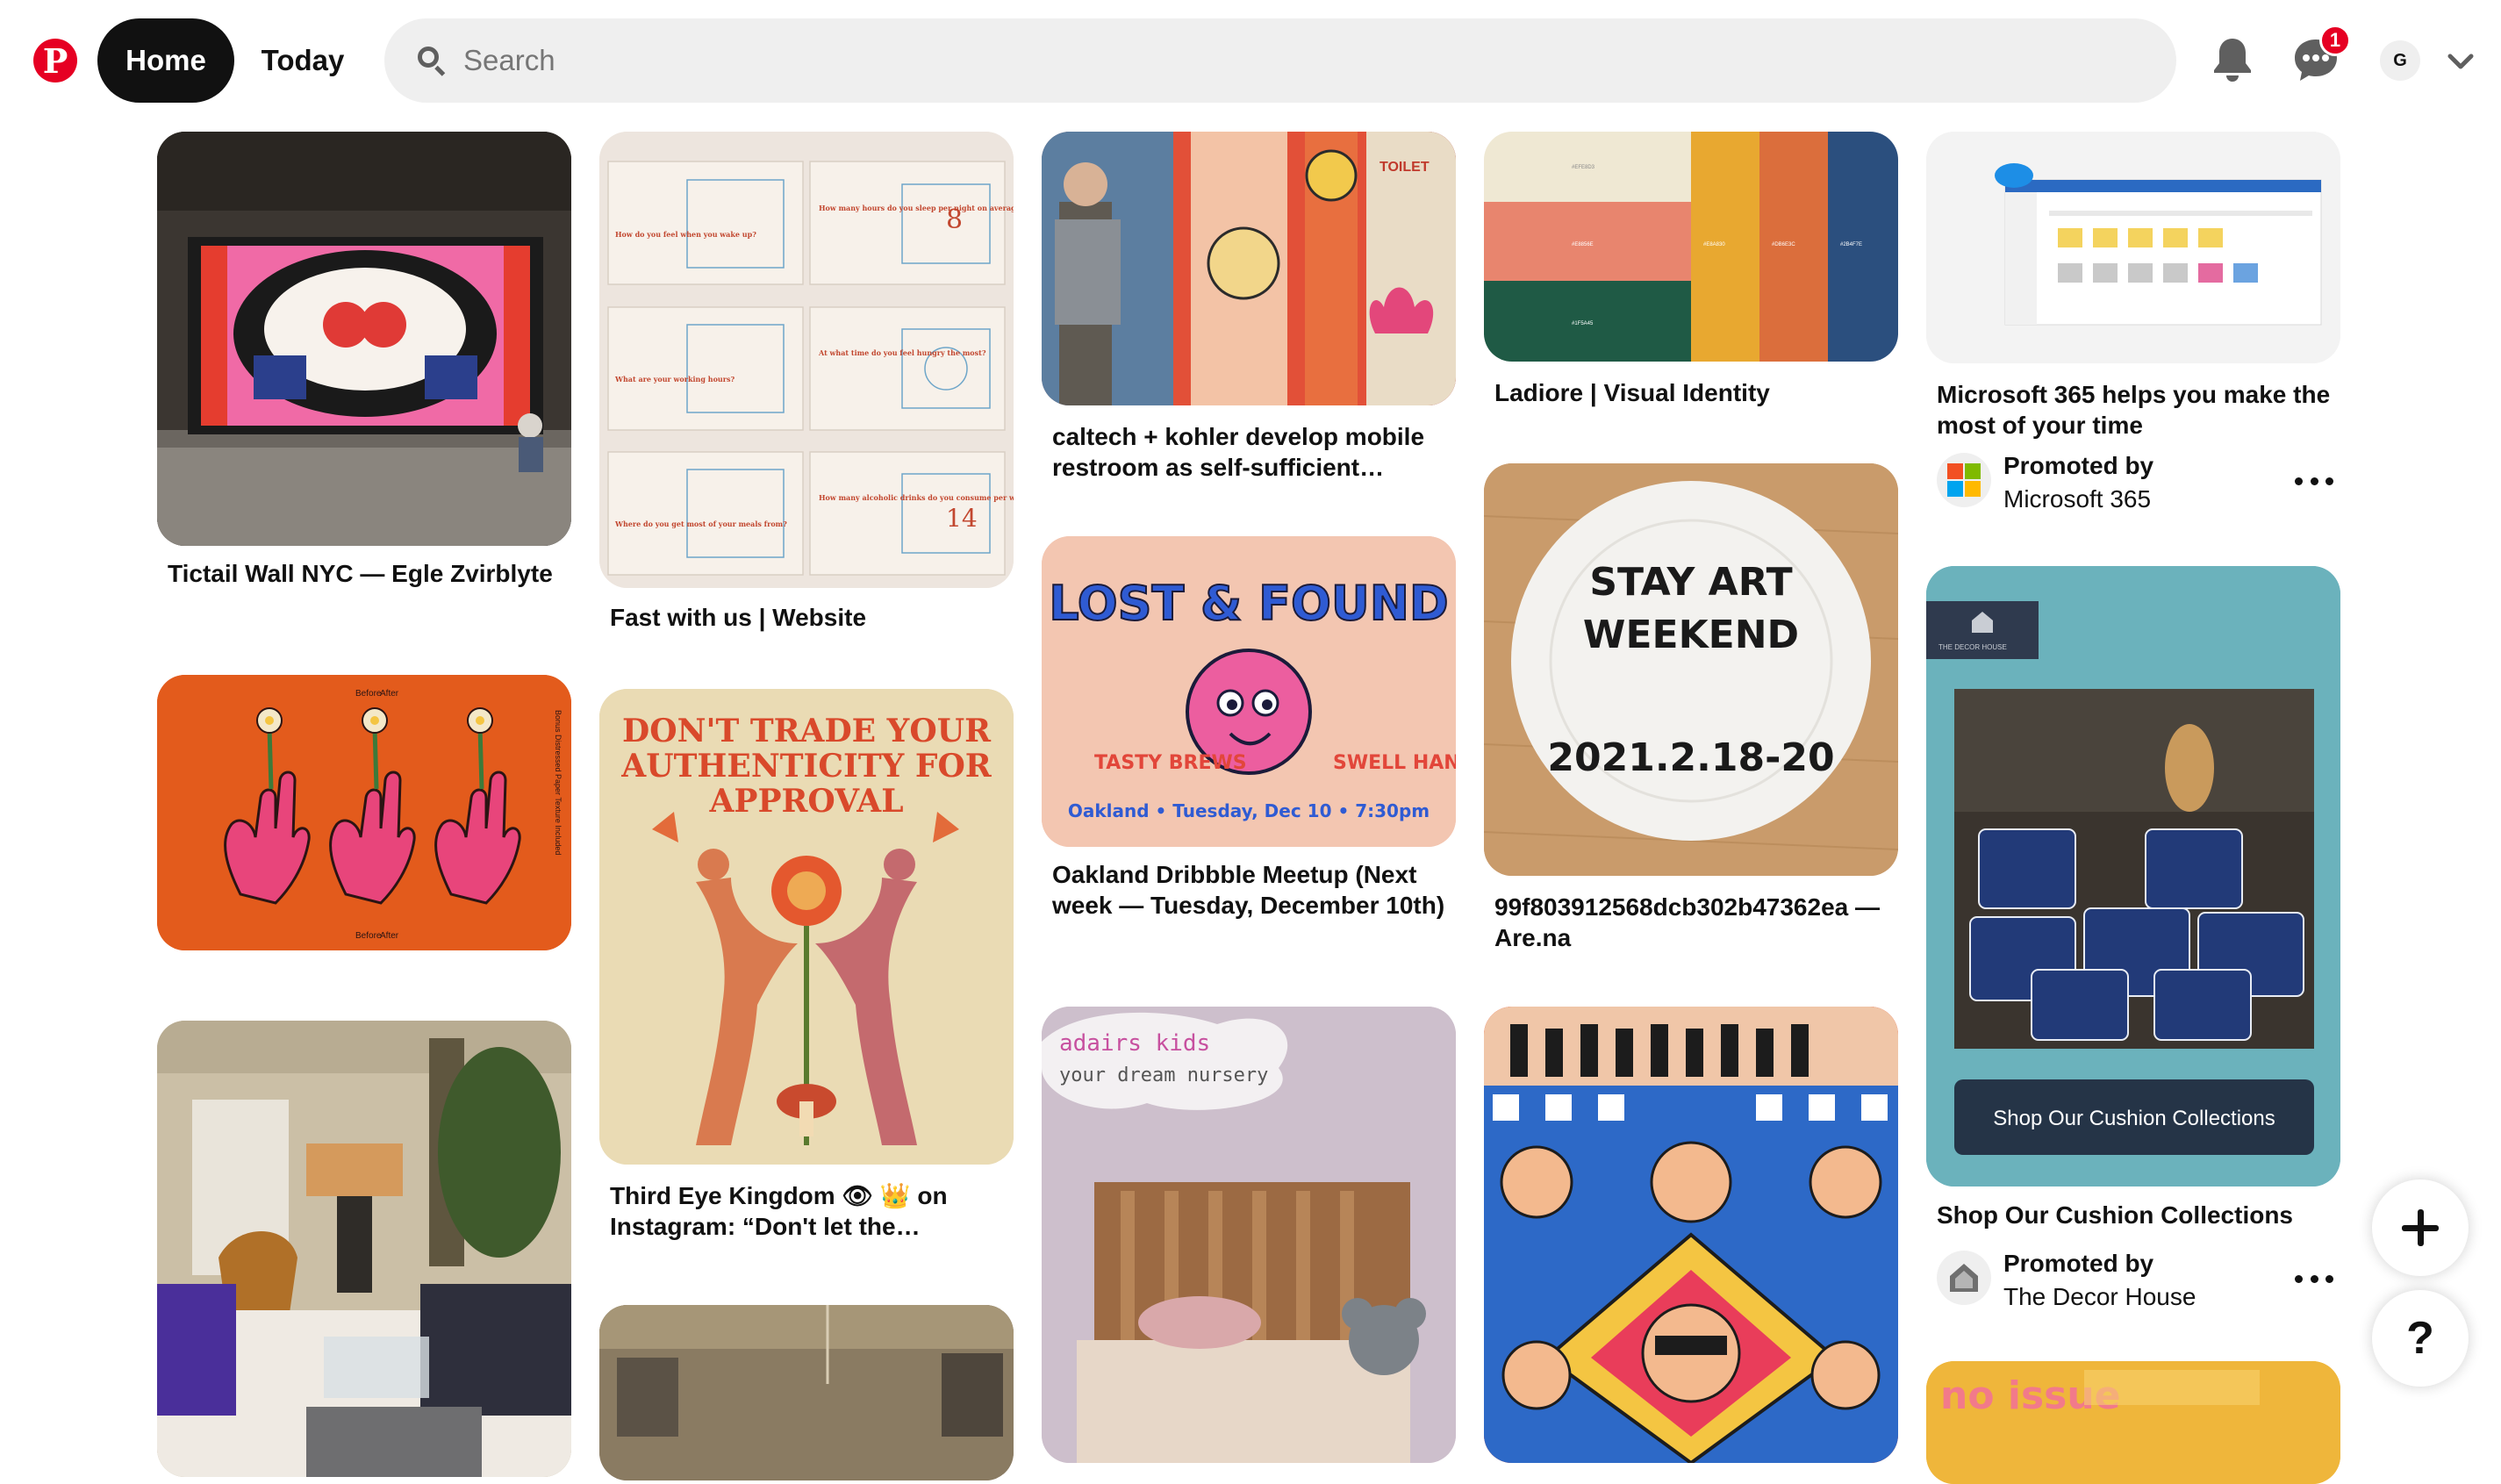  I want to click on swatch-salmon, so click(1587, 241).